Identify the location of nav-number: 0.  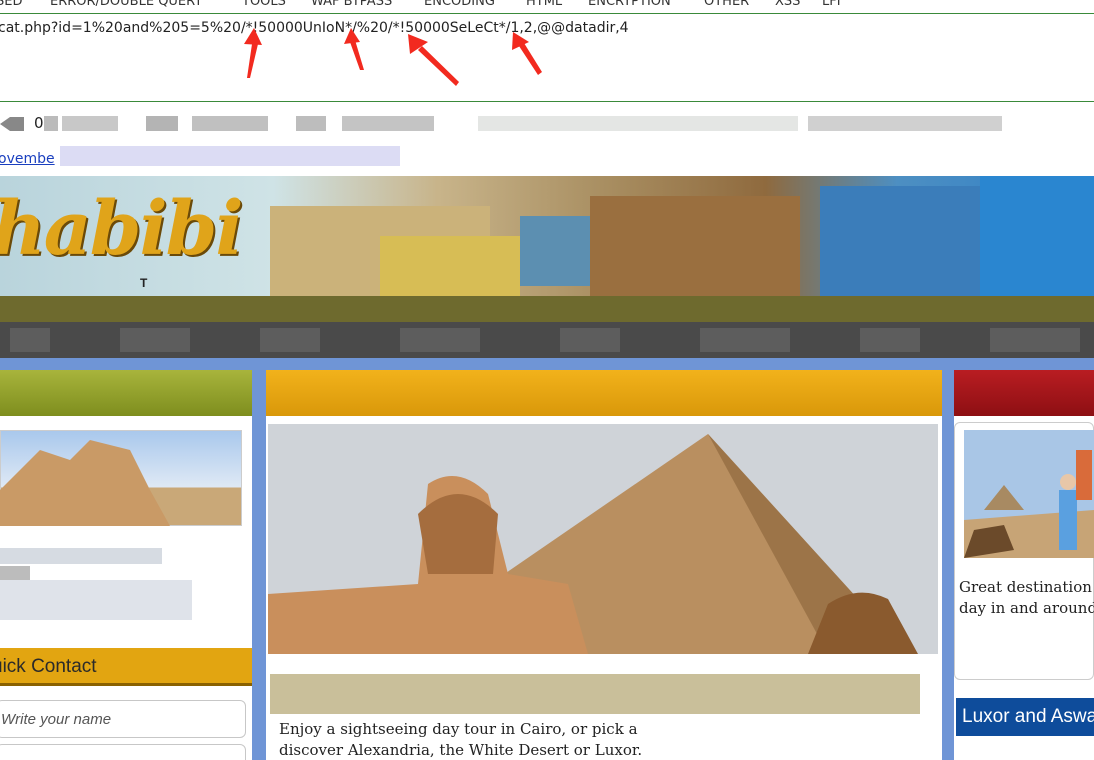
(39, 123).